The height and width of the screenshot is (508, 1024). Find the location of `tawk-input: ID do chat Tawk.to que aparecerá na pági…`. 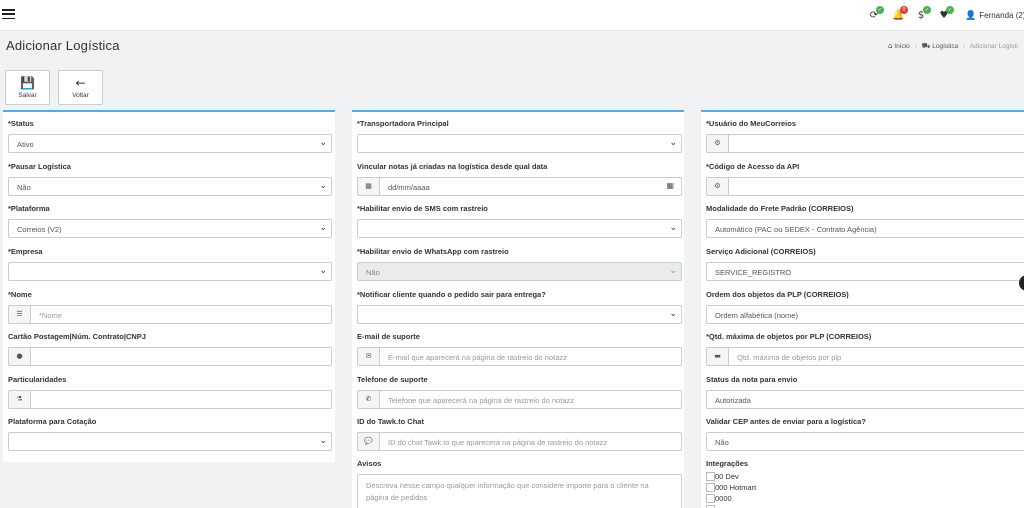

tawk-input: ID do chat Tawk.to que aparecerá na pági… is located at coordinates (530, 441).